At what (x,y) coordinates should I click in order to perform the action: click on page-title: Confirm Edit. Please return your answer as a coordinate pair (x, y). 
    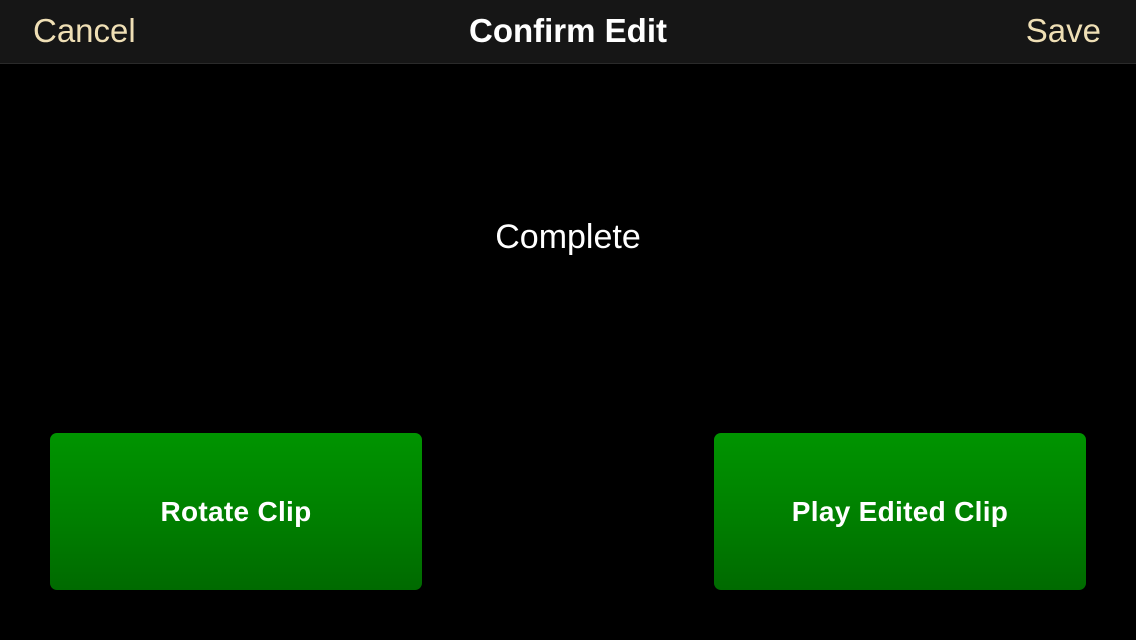
    Looking at the image, I should click on (568, 30).